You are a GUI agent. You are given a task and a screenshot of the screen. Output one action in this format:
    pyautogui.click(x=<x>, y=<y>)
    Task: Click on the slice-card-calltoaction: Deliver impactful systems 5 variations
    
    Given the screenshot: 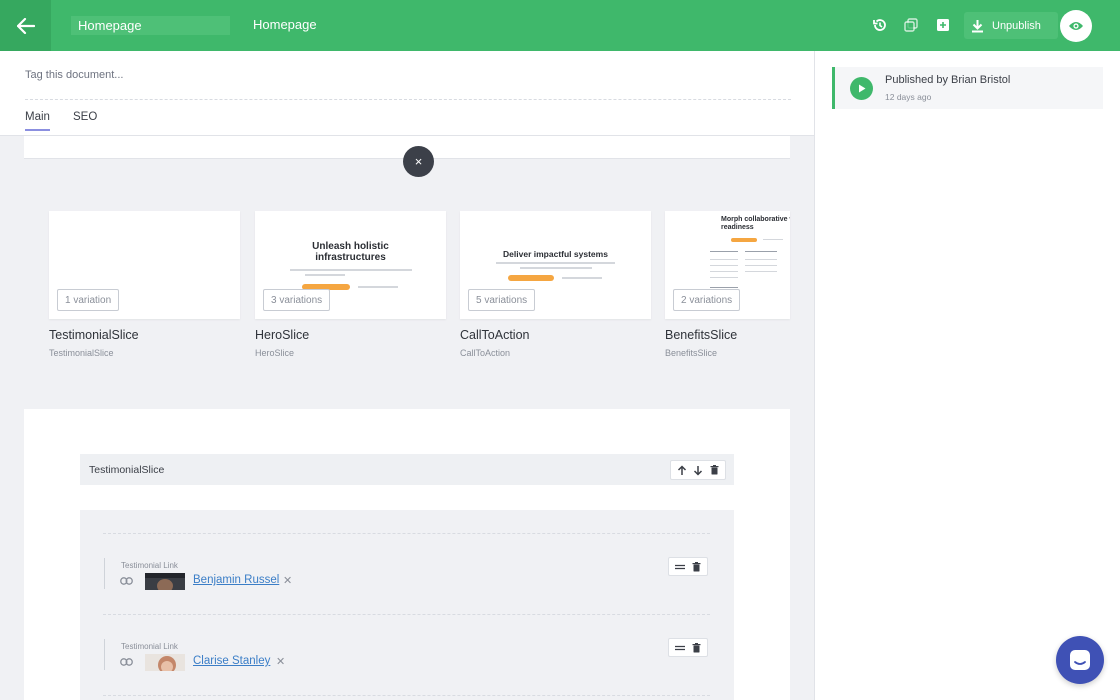 What is the action you would take?
    pyautogui.click(x=555, y=265)
    